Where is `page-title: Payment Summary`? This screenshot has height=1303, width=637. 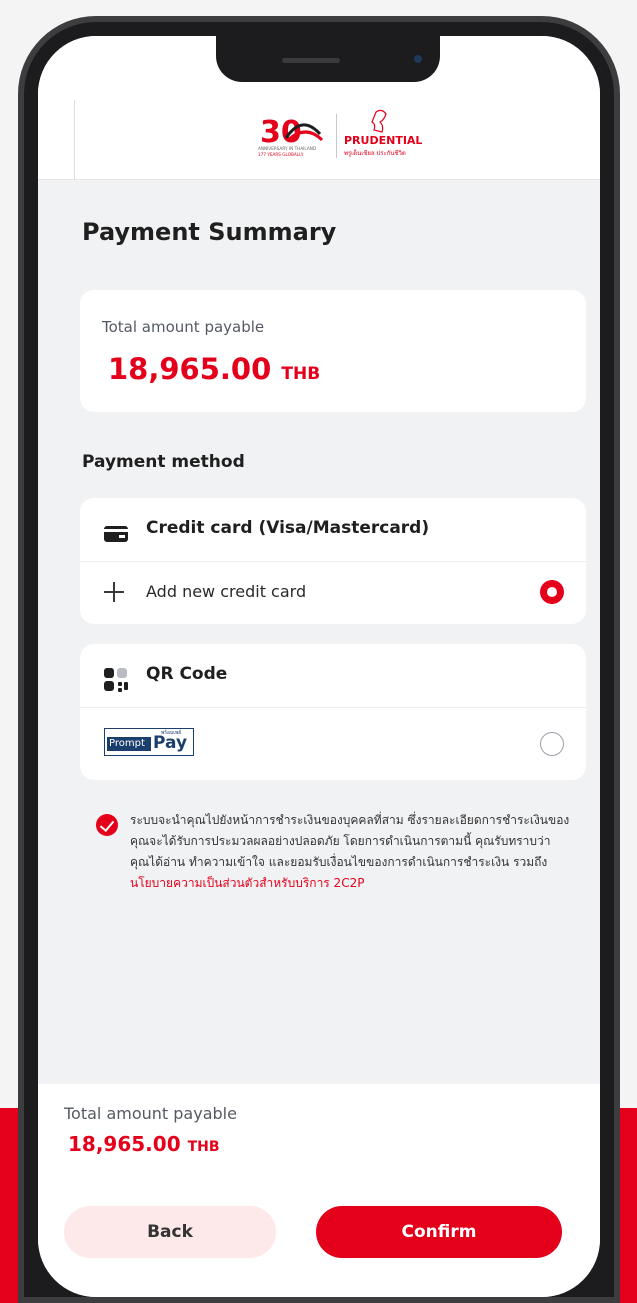 page-title: Payment Summary is located at coordinates (209, 232).